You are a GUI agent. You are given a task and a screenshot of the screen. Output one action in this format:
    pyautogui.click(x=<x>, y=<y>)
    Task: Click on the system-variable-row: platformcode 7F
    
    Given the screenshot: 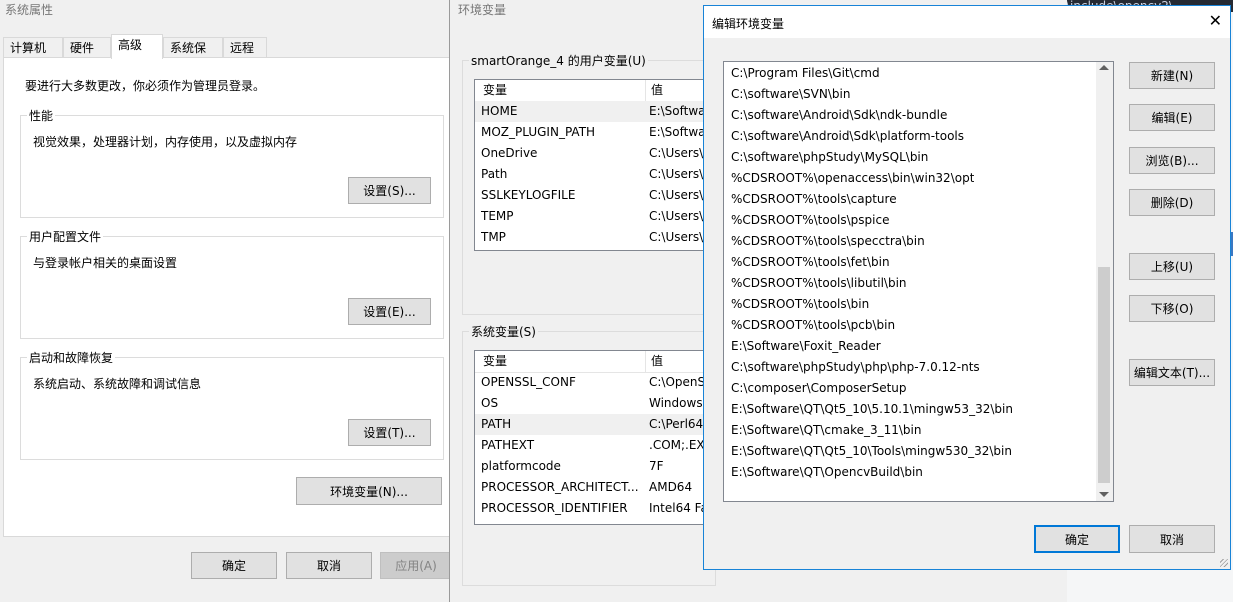 What is the action you would take?
    pyautogui.click(x=595, y=466)
    